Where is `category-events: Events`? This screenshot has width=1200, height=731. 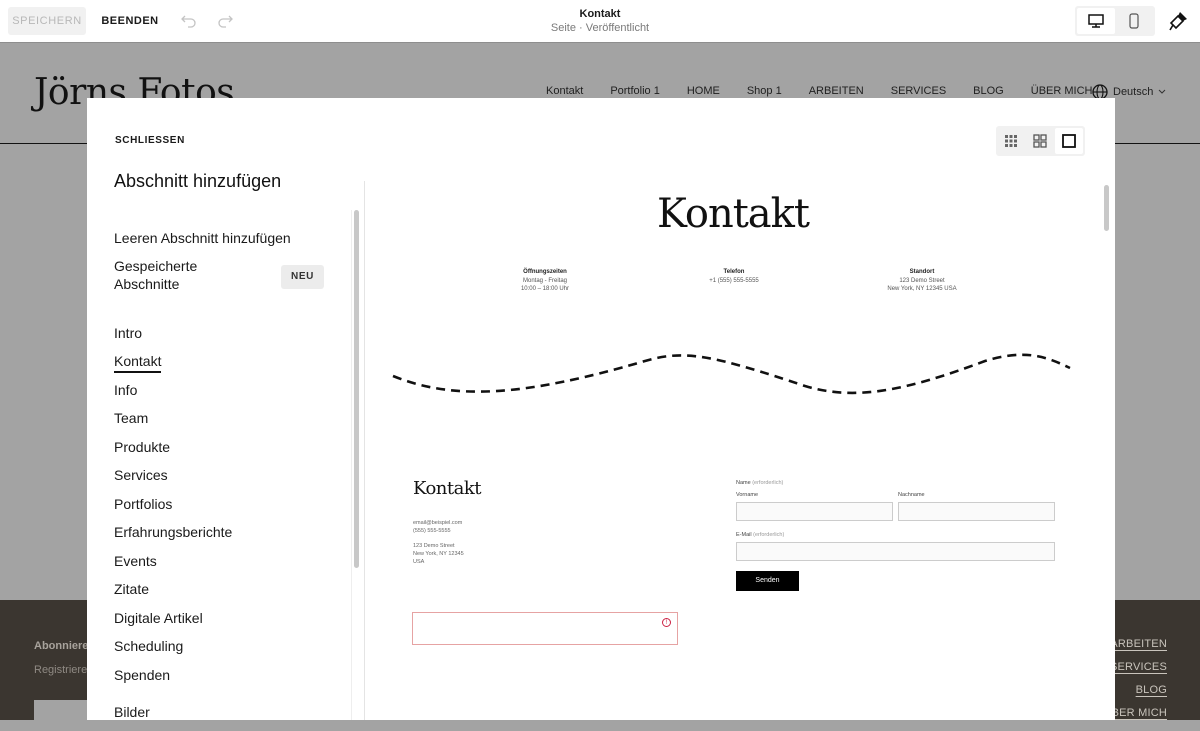 category-events: Events is located at coordinates (224, 565).